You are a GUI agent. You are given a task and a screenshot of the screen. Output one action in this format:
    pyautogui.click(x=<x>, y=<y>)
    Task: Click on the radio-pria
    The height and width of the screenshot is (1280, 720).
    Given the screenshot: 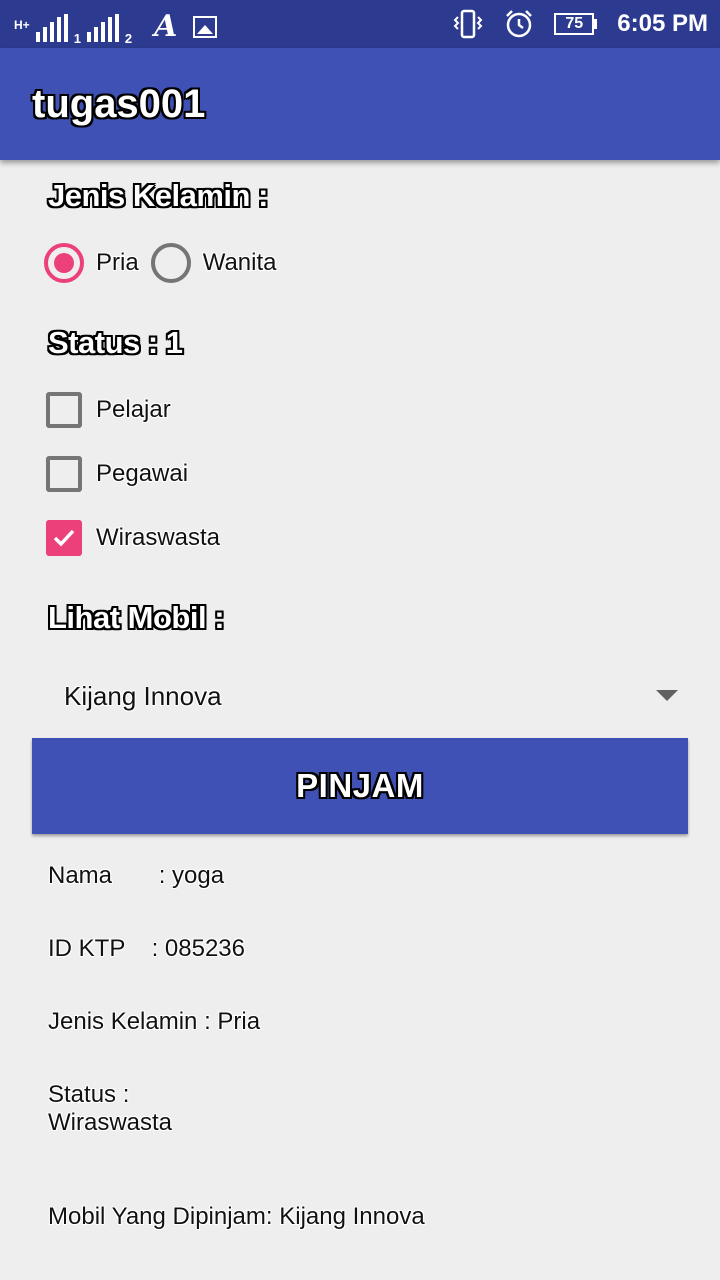 What is the action you would take?
    pyautogui.click(x=64, y=263)
    